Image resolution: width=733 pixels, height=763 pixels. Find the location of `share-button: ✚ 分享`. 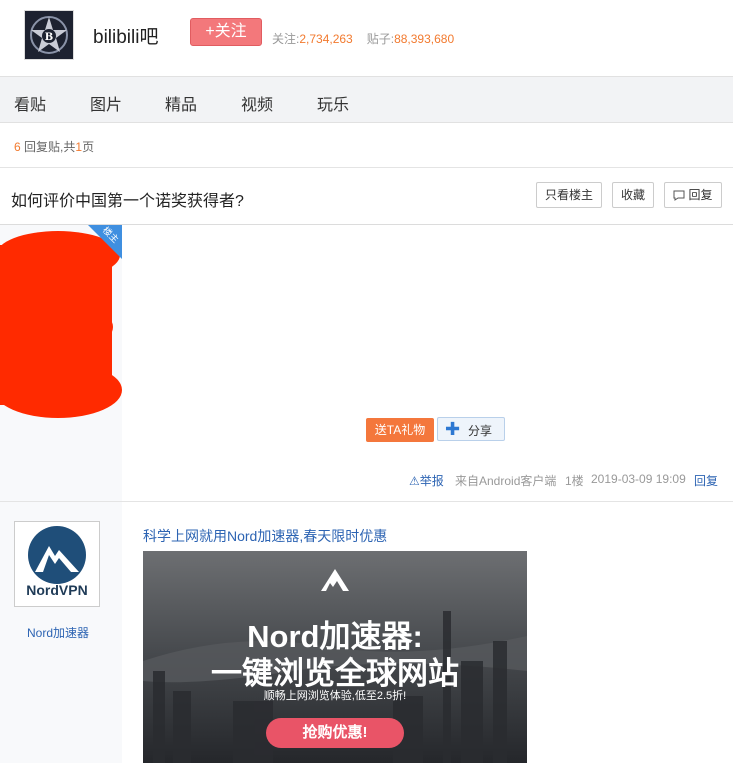

share-button: ✚ 分享 is located at coordinates (471, 429).